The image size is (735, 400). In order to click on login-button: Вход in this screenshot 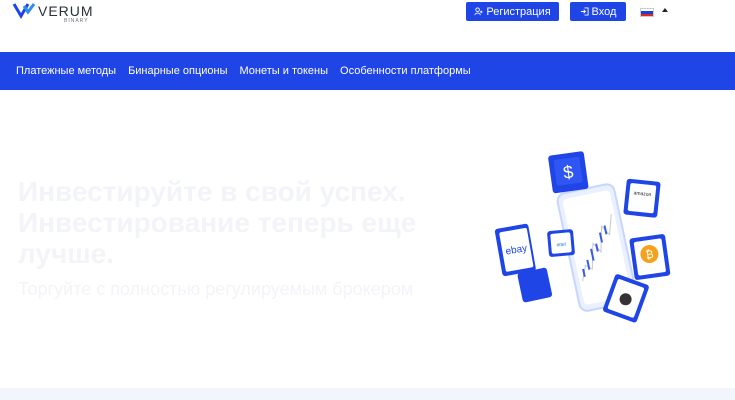, I will do `click(598, 11)`.